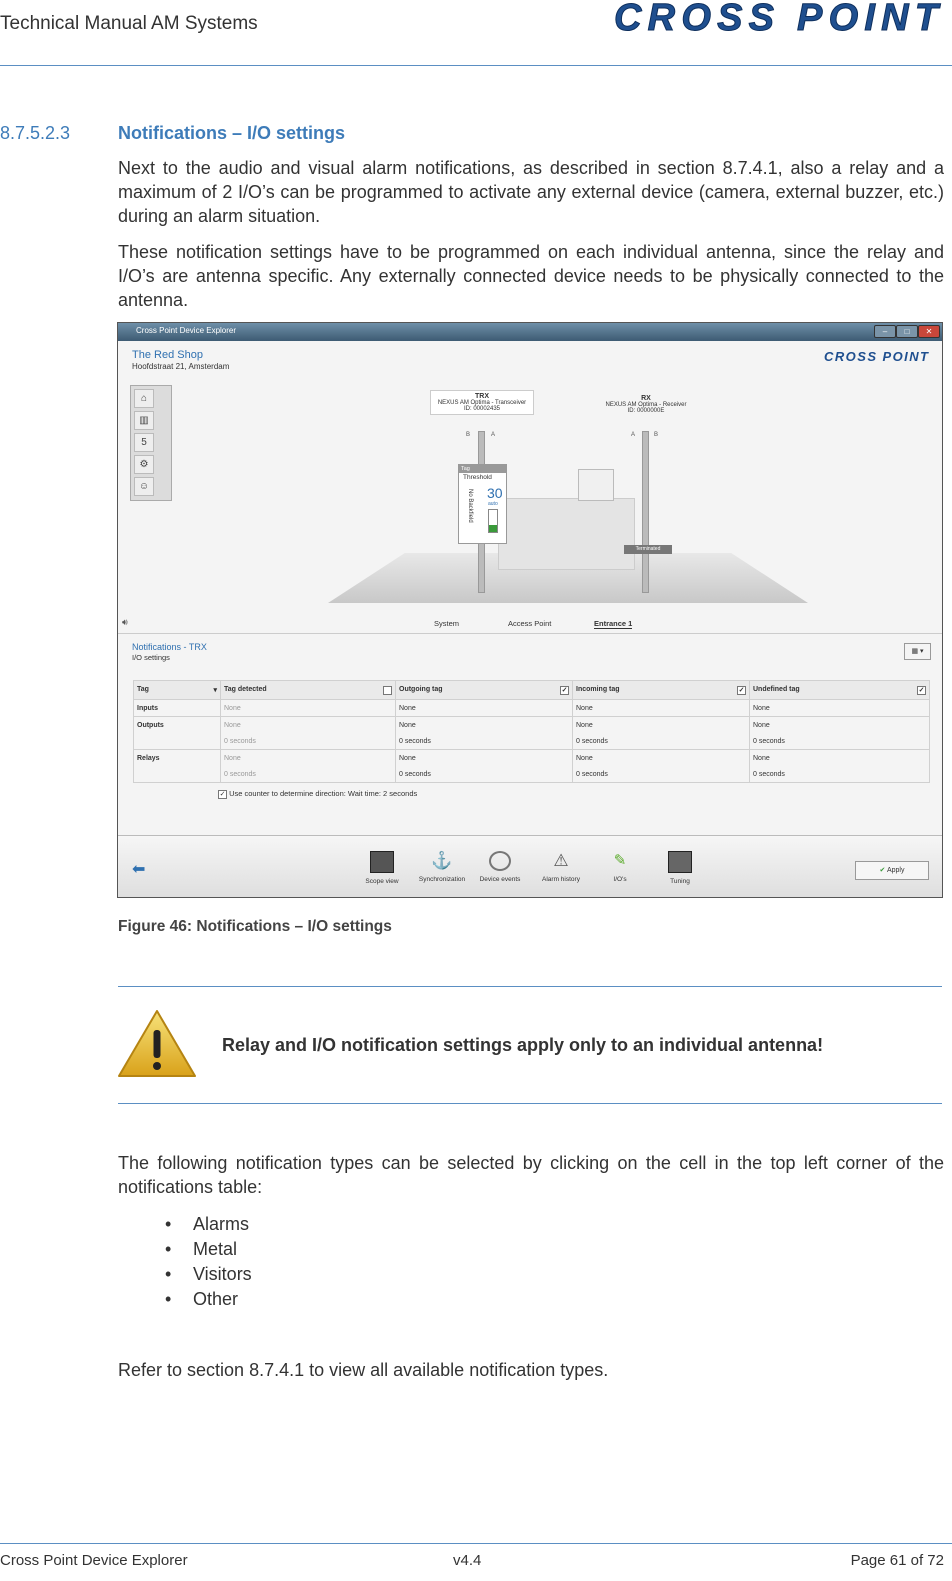  What do you see at coordinates (530, 986) in the screenshot?
I see `note-top-rule` at bounding box center [530, 986].